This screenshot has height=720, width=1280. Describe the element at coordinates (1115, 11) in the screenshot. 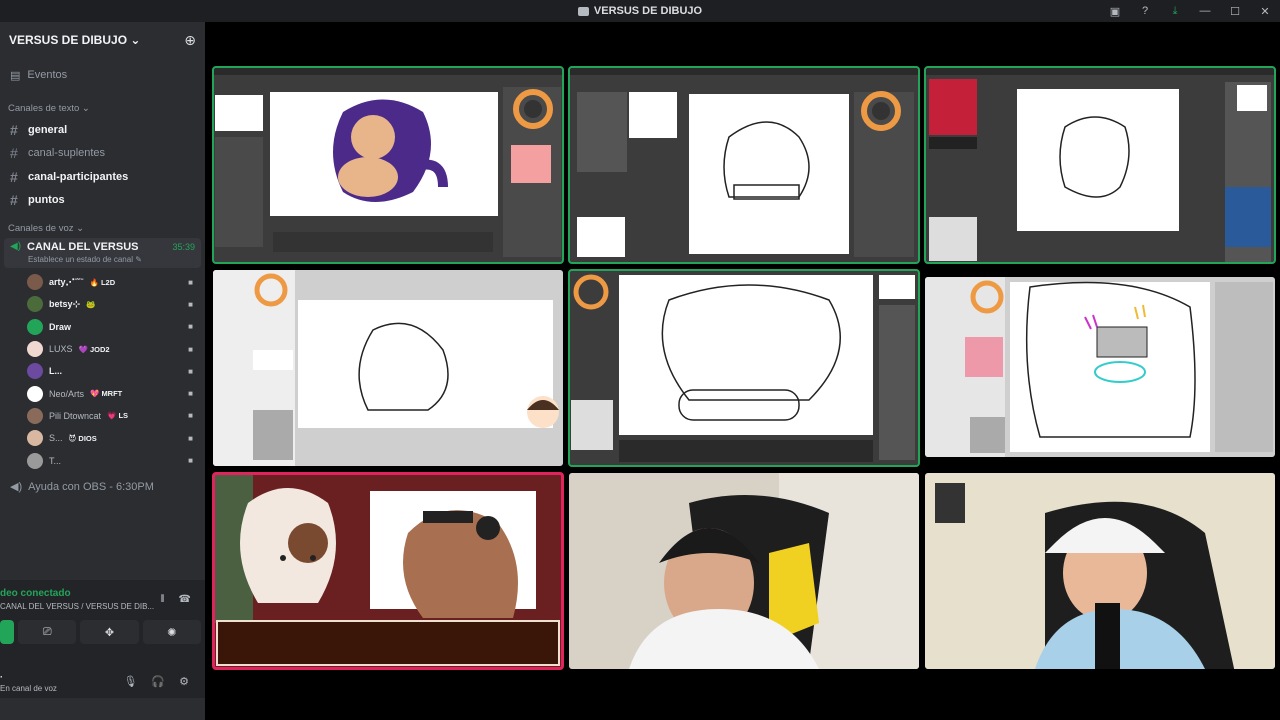

I see `screen-share-icon: ▣` at that location.